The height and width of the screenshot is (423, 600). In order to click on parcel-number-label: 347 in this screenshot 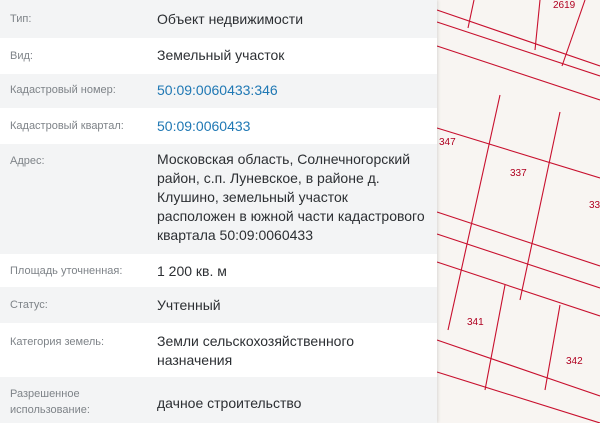, I will do `click(447, 142)`.